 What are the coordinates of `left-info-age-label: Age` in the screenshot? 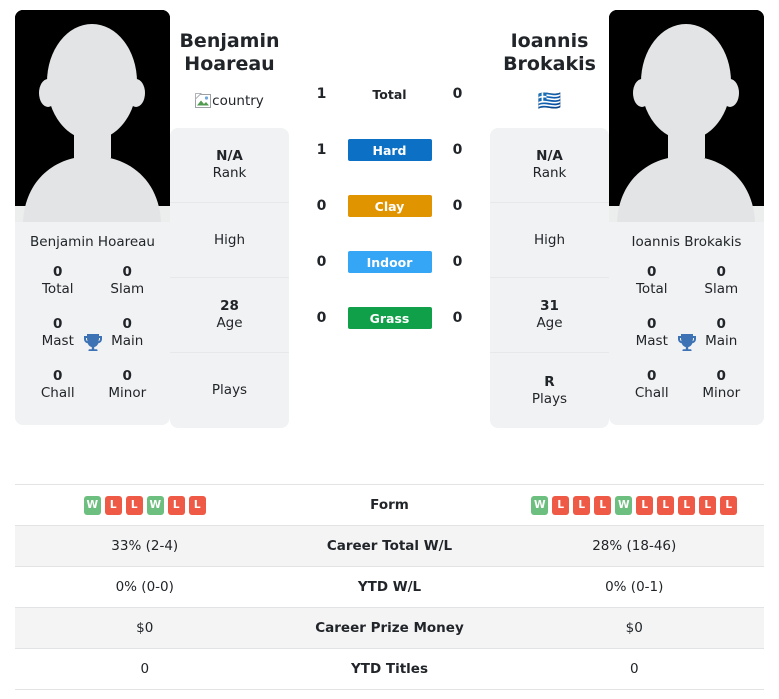 It's located at (229, 323).